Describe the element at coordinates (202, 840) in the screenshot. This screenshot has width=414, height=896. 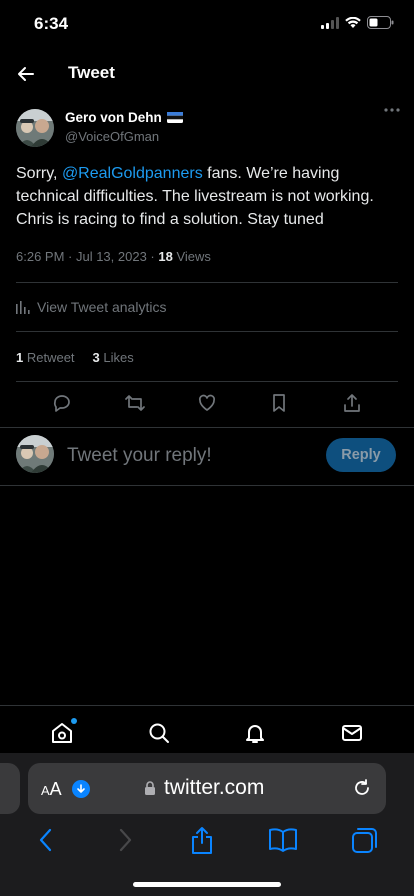
I see `share-sheet-icon` at that location.